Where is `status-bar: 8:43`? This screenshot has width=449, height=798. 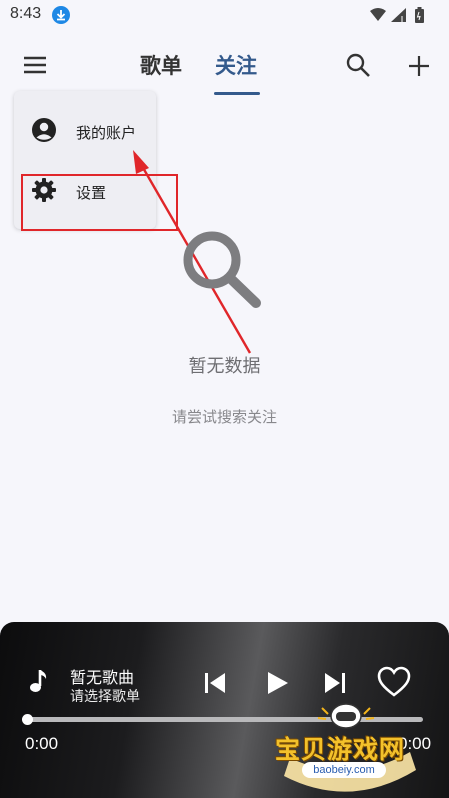 status-bar: 8:43 is located at coordinates (224, 15).